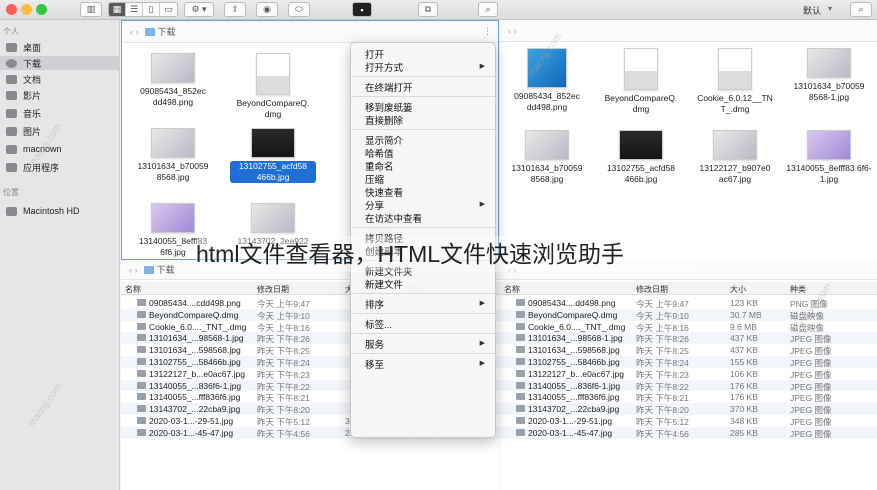 The height and width of the screenshot is (490, 877). Describe the element at coordinates (374, 344) in the screenshot. I see `menu-item-26: 服务` at that location.